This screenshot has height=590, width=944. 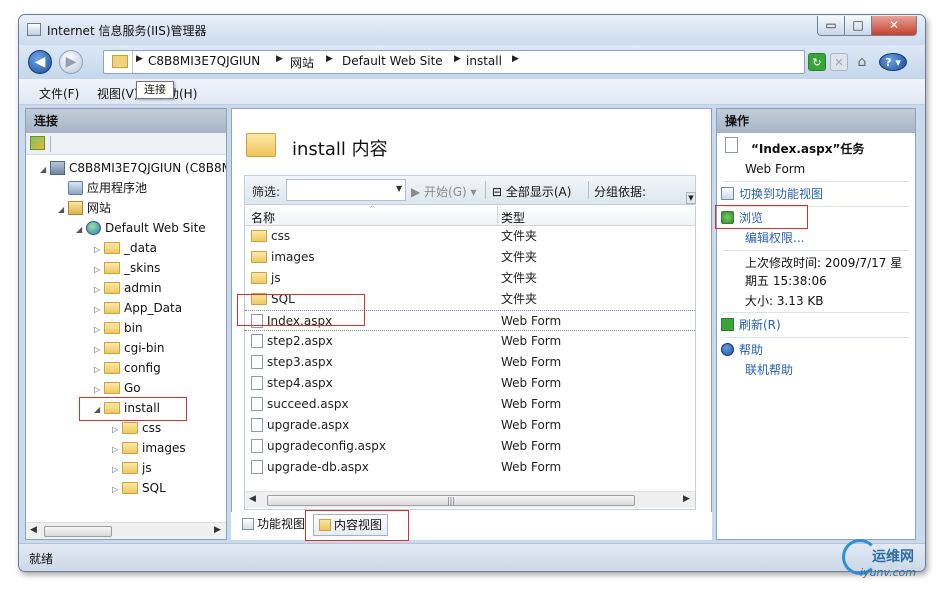 I want to click on filter-dropdown-icon: ▼, so click(x=399, y=188).